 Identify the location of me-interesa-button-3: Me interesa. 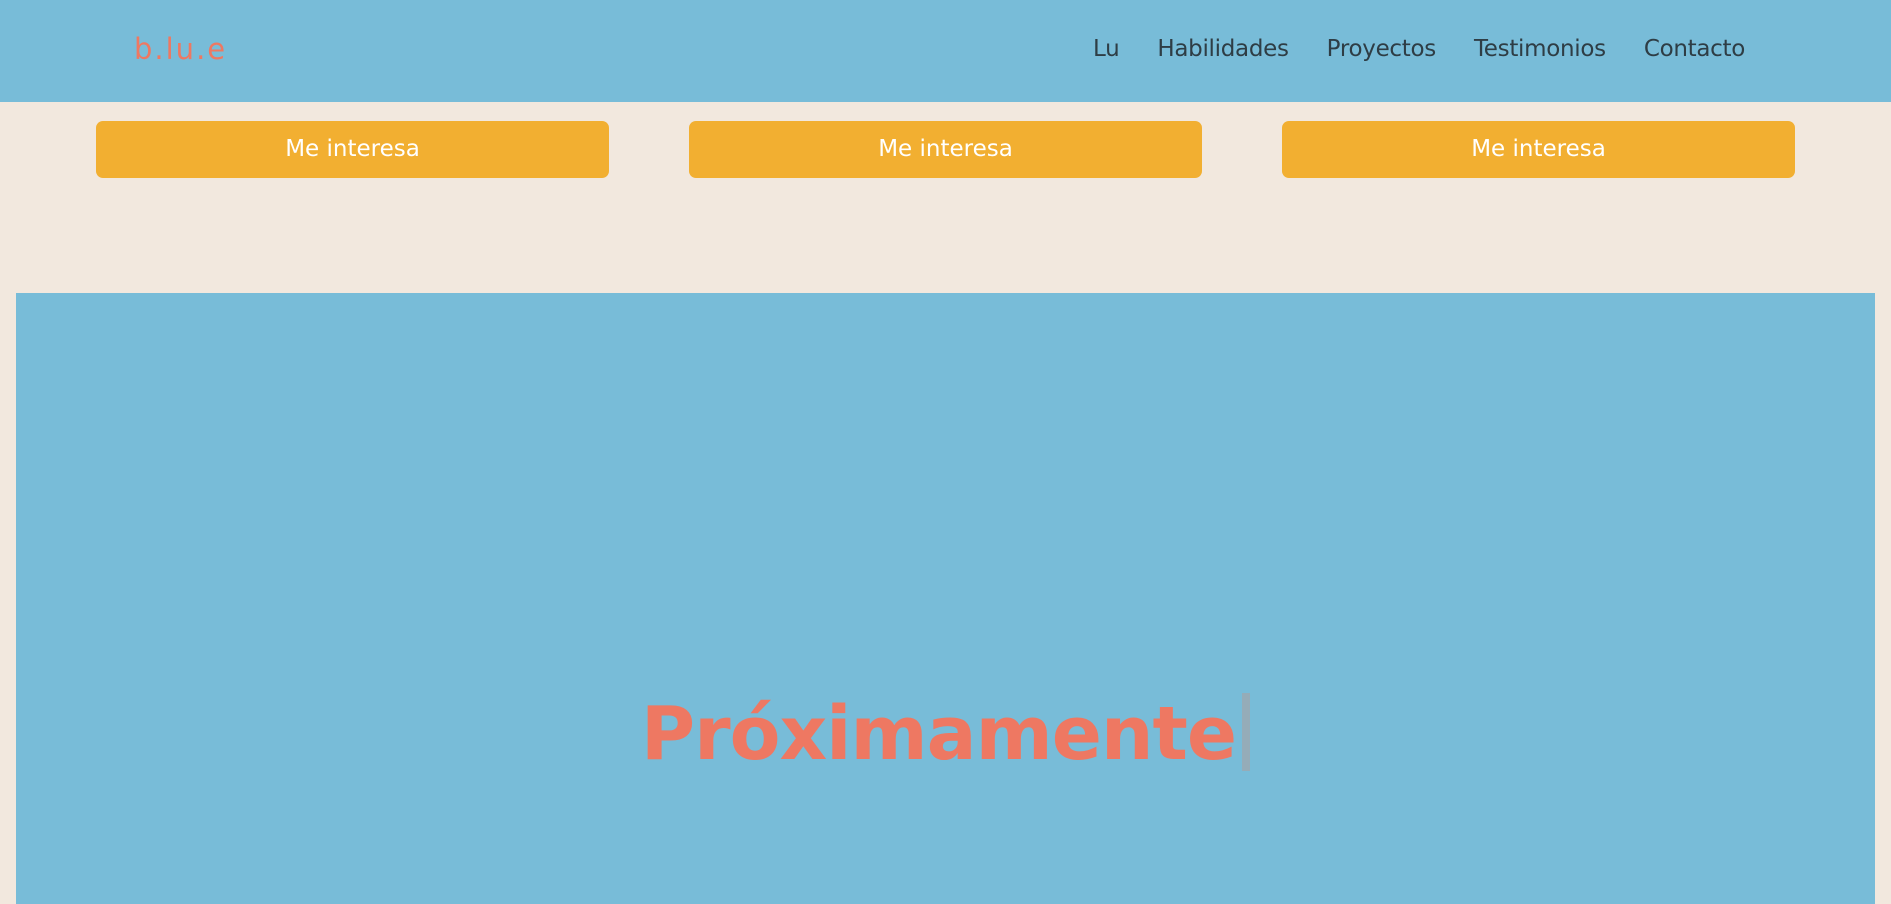
(1538, 149).